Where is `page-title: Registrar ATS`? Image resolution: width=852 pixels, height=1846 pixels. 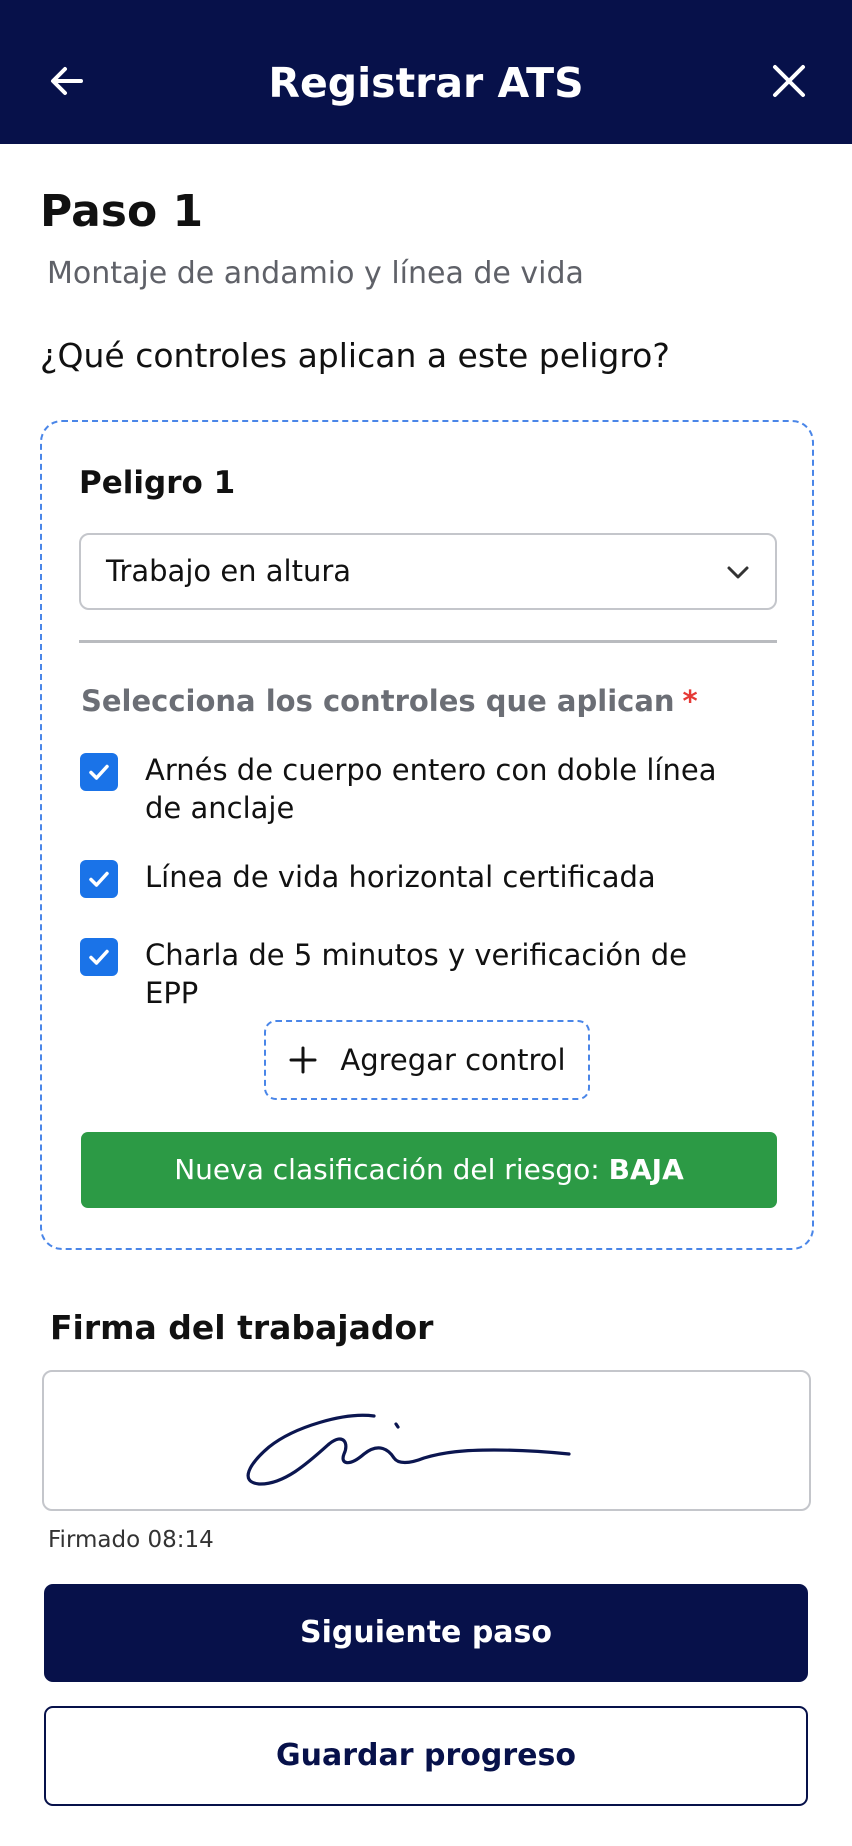
page-title: Registrar ATS is located at coordinates (426, 83).